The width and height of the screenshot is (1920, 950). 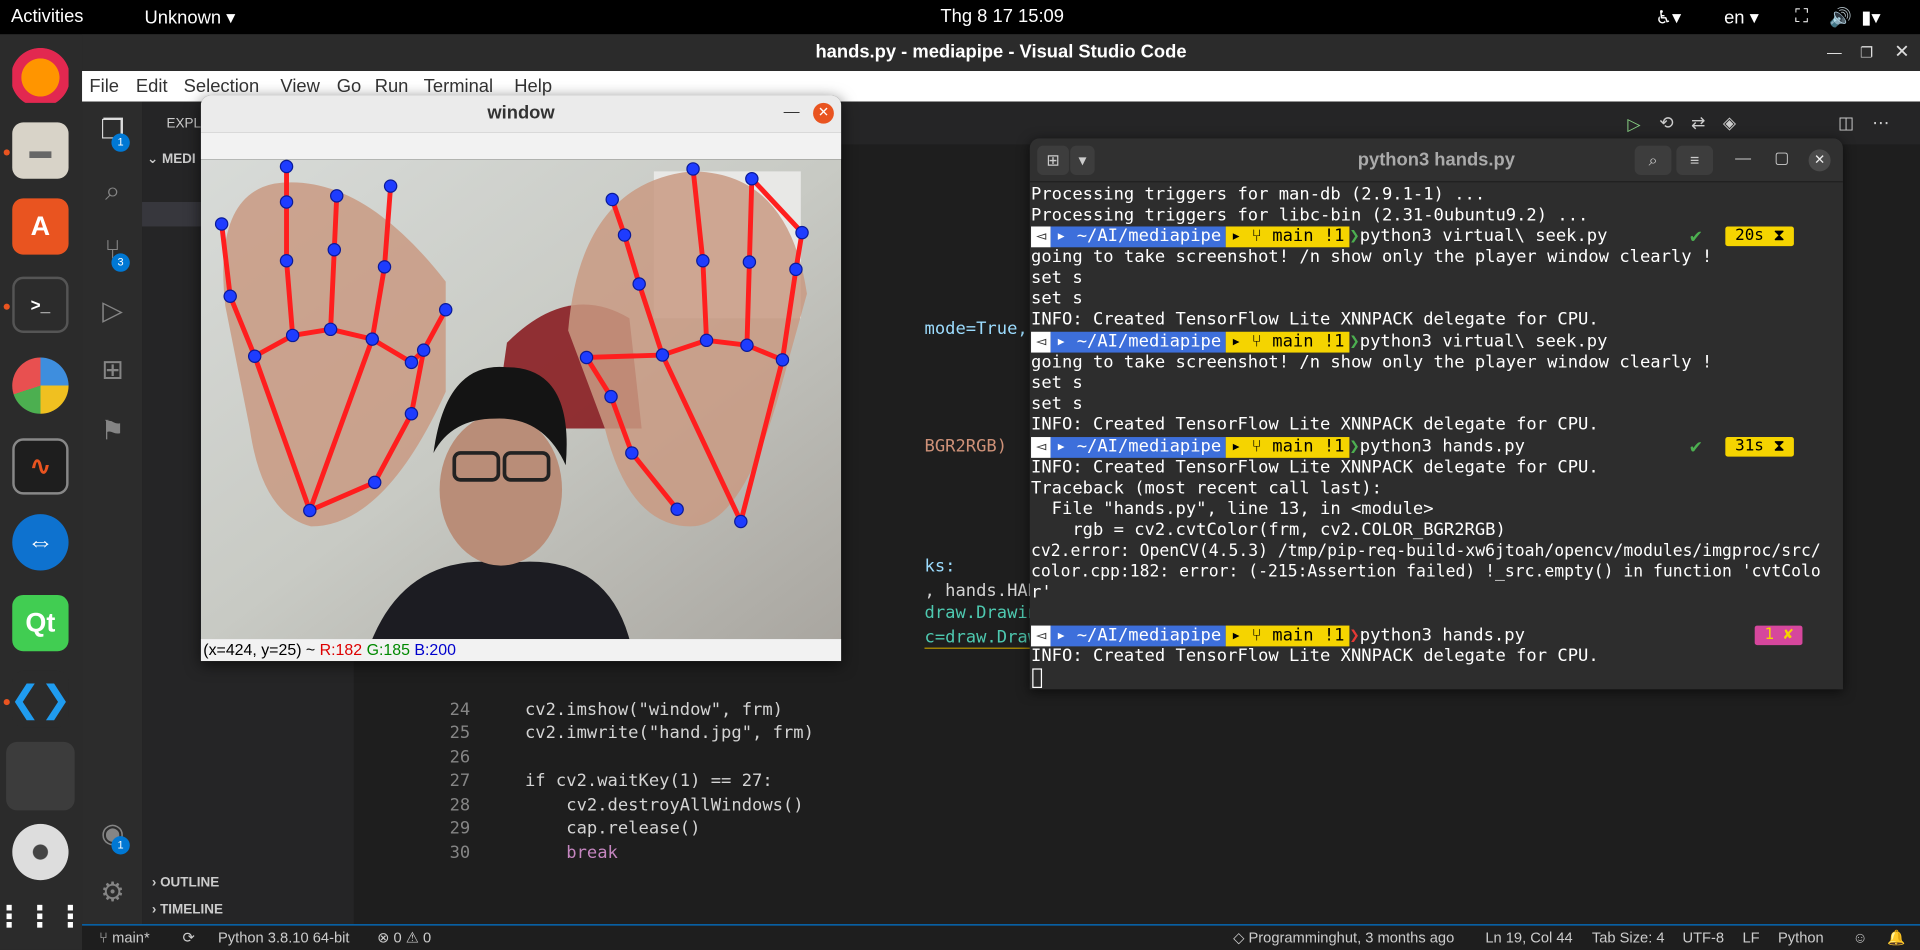 What do you see at coordinates (299, 86) in the screenshot?
I see `menu-view: View` at bounding box center [299, 86].